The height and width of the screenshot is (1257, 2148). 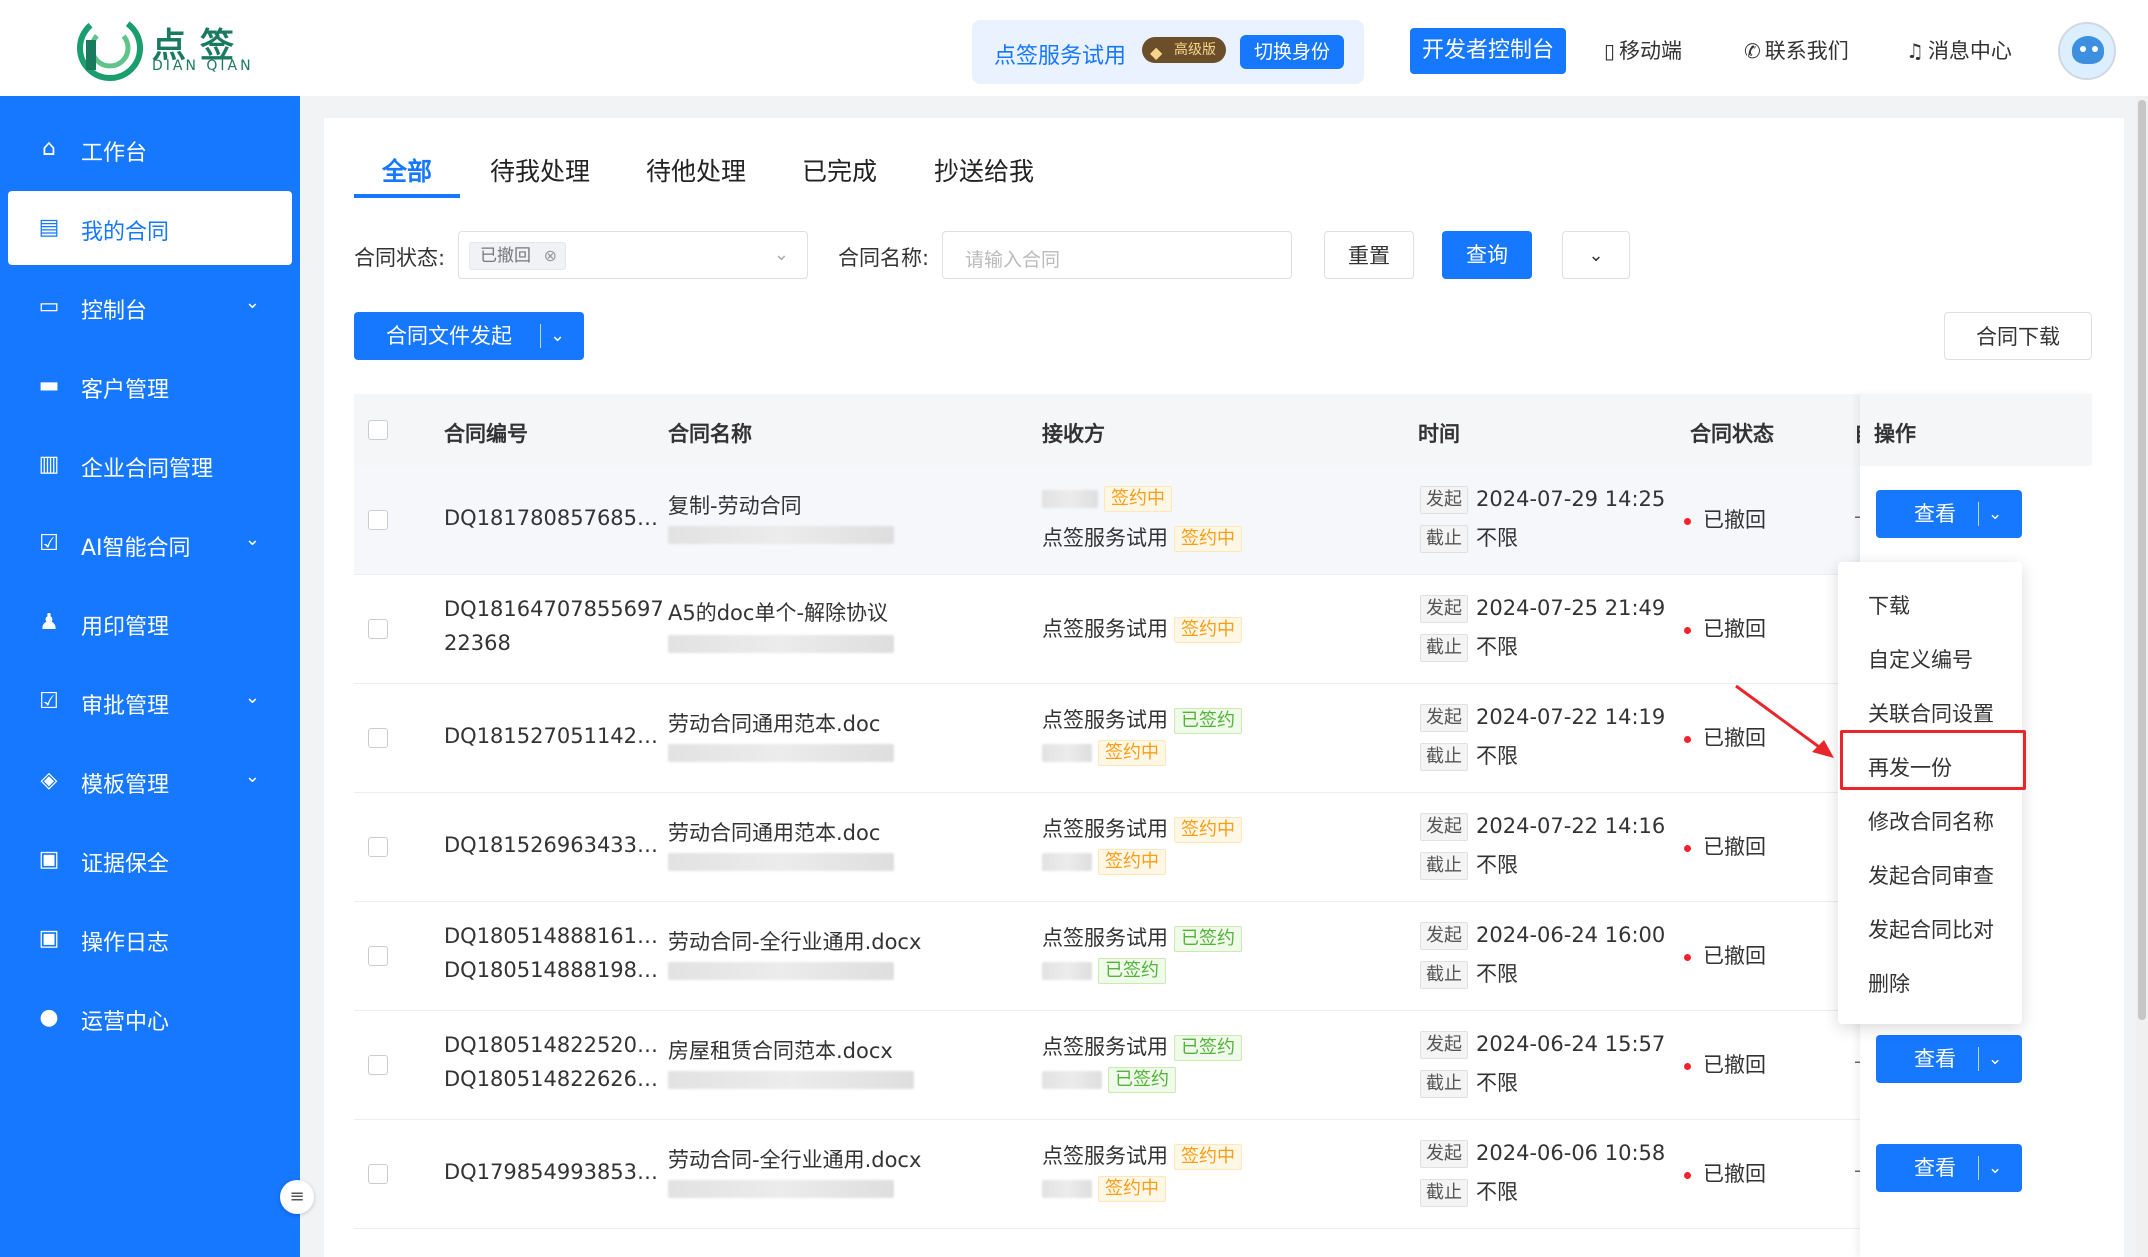 I want to click on select-all-checkbox, so click(x=378, y=430).